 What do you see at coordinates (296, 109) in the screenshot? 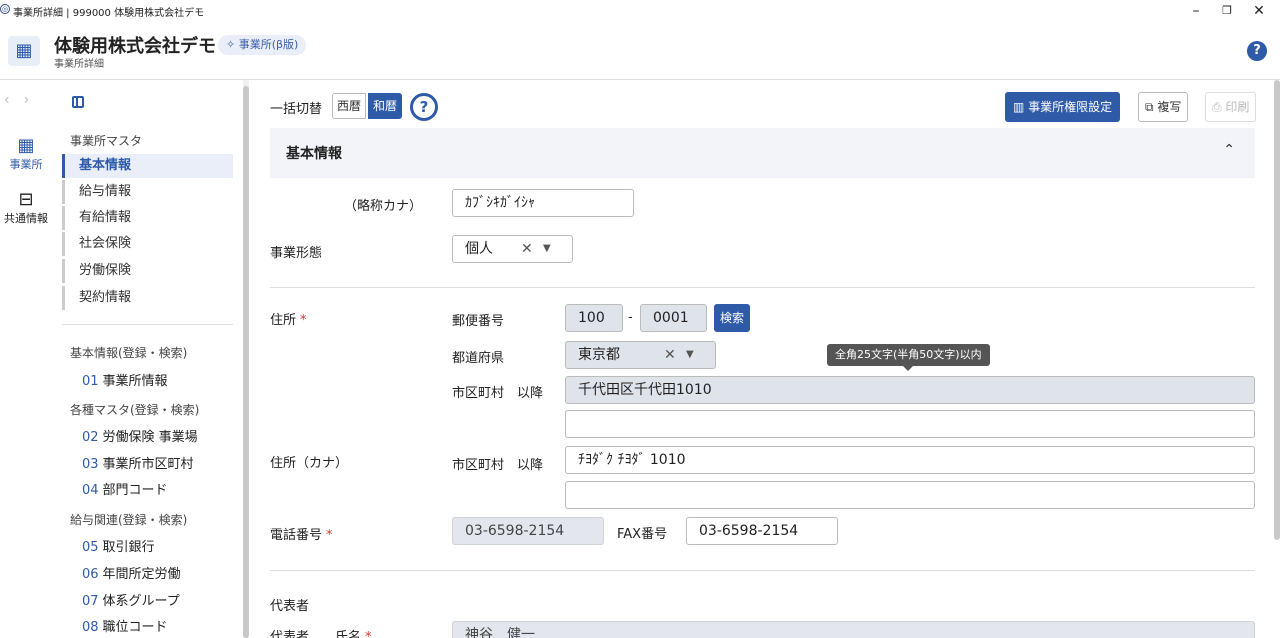
I see `era-switch-label: 一括切替` at bounding box center [296, 109].